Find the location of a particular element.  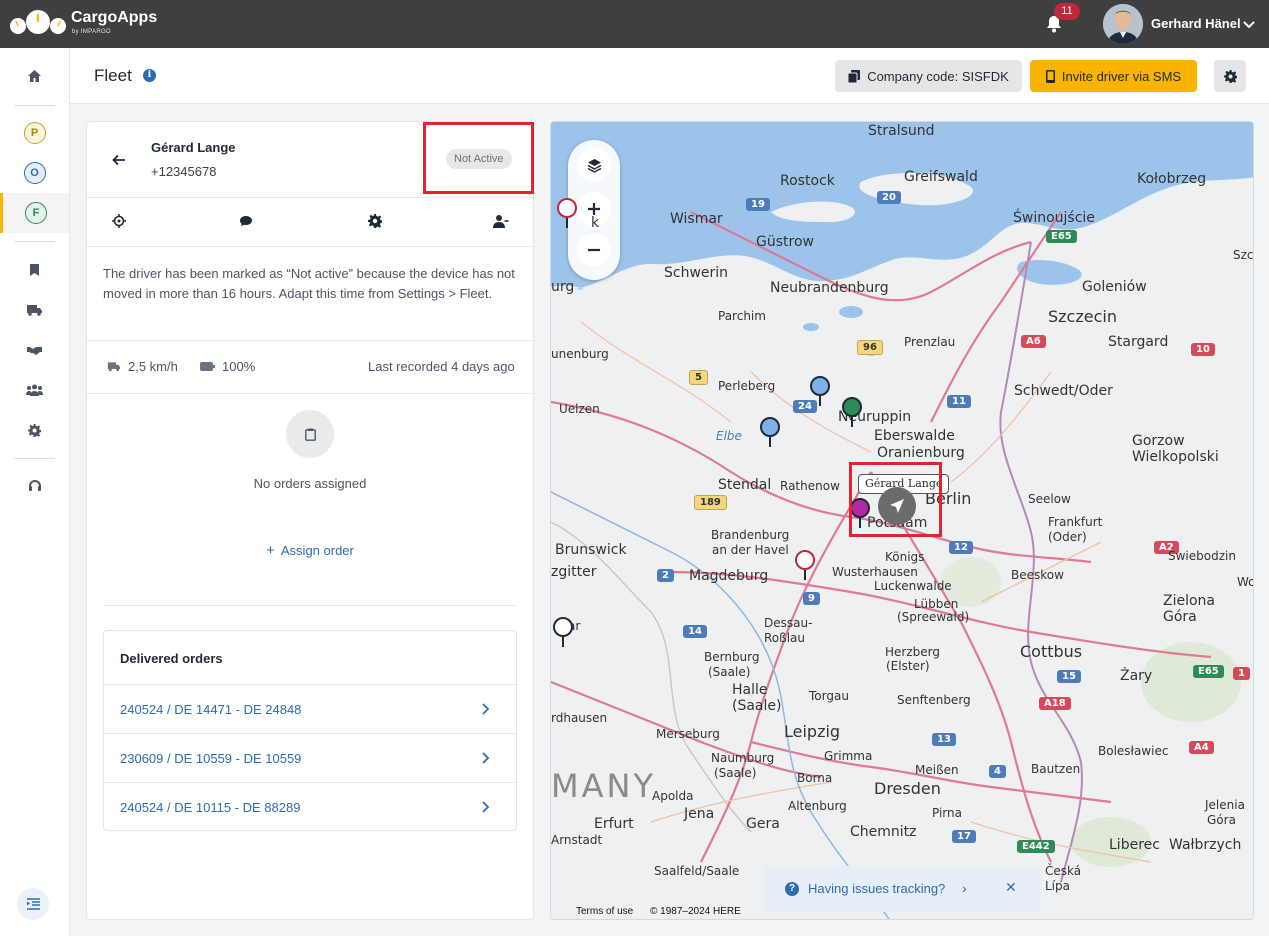

road-shield: 19 is located at coordinates (758, 204).